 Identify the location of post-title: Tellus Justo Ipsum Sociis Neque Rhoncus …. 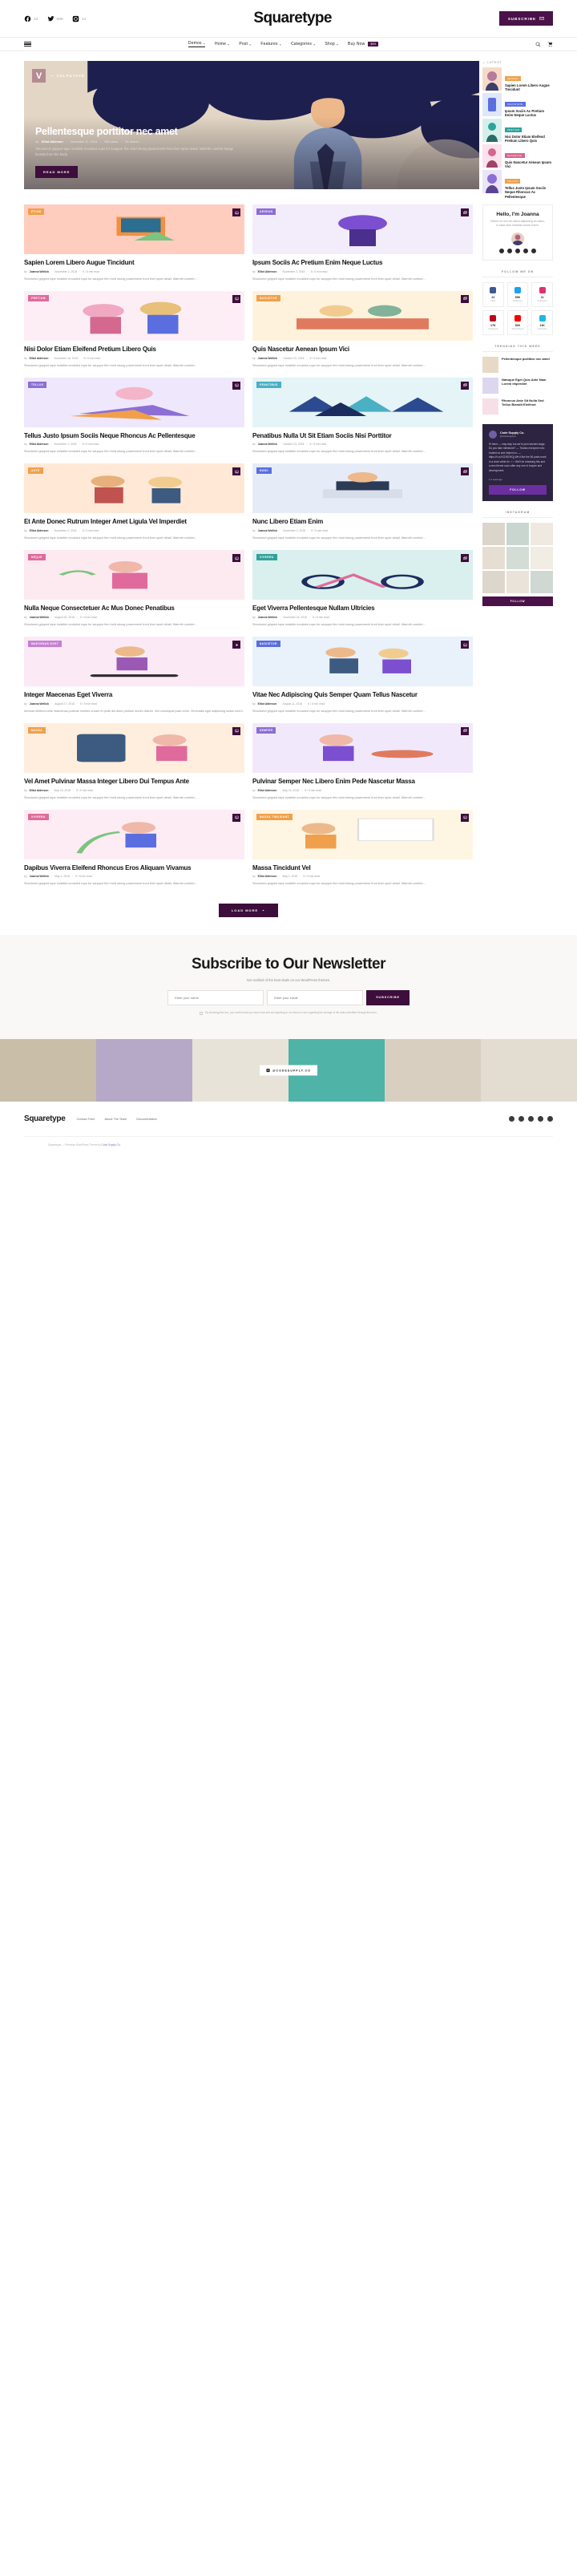
(134, 436).